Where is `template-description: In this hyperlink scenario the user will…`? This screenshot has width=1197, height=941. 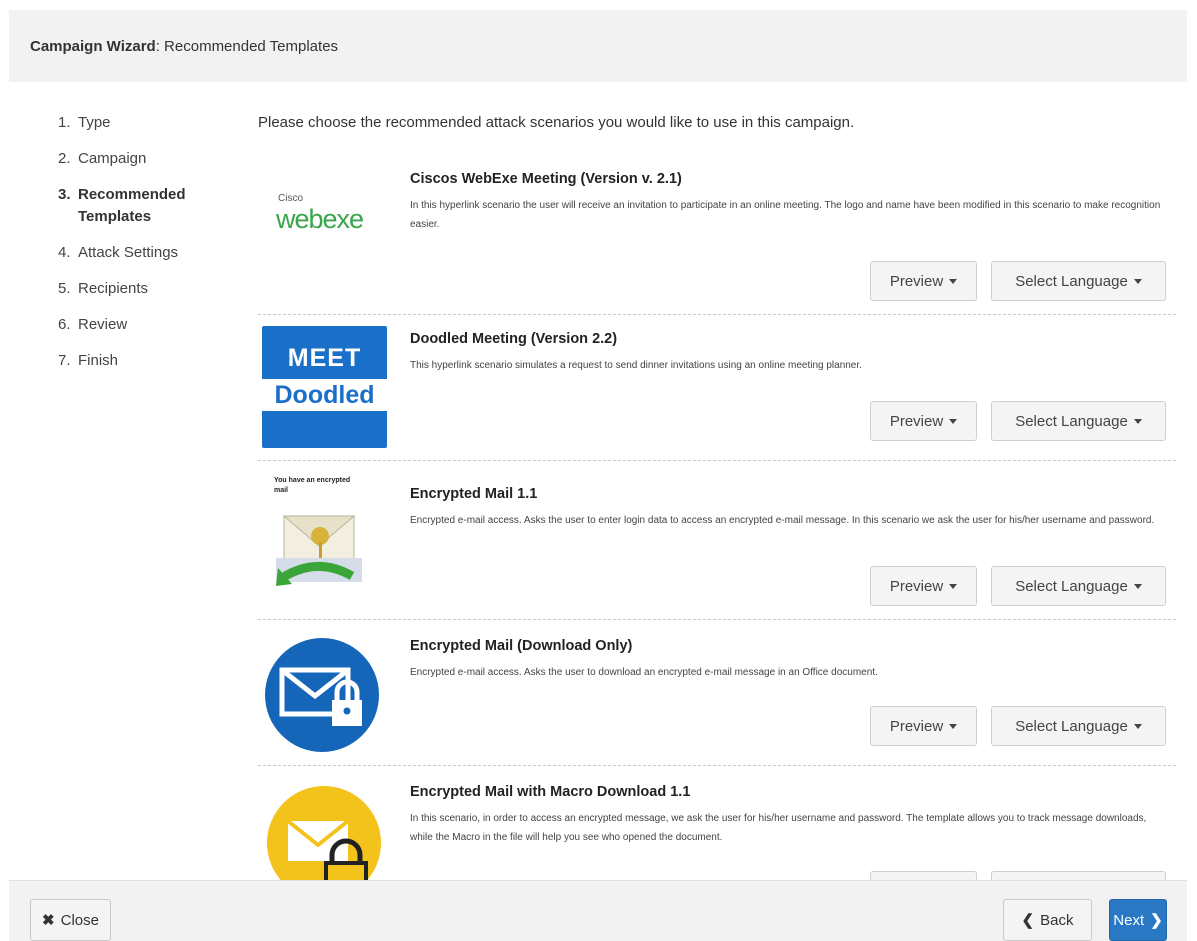 template-description: In this hyperlink scenario the user will… is located at coordinates (785, 215).